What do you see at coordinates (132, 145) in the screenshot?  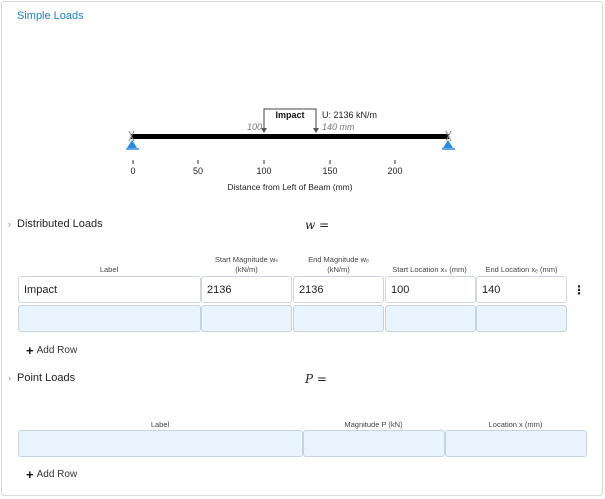 I see `left-support-icon` at bounding box center [132, 145].